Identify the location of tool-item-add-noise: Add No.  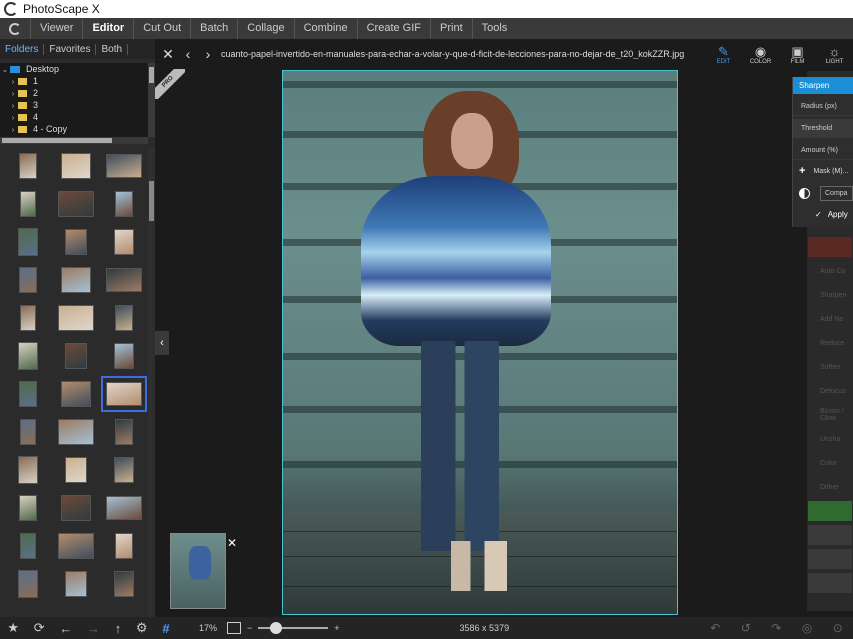
(830, 319).